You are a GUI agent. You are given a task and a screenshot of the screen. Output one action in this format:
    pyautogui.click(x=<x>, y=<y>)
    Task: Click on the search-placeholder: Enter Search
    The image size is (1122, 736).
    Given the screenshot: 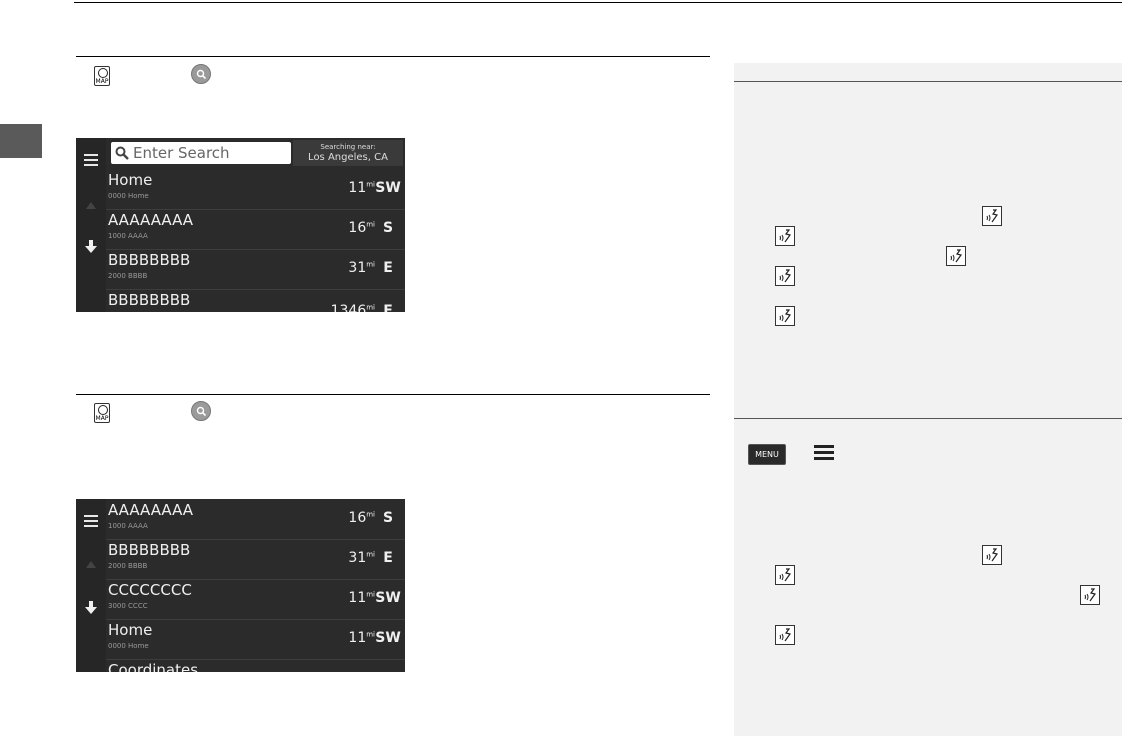 What is the action you would take?
    pyautogui.click(x=181, y=153)
    